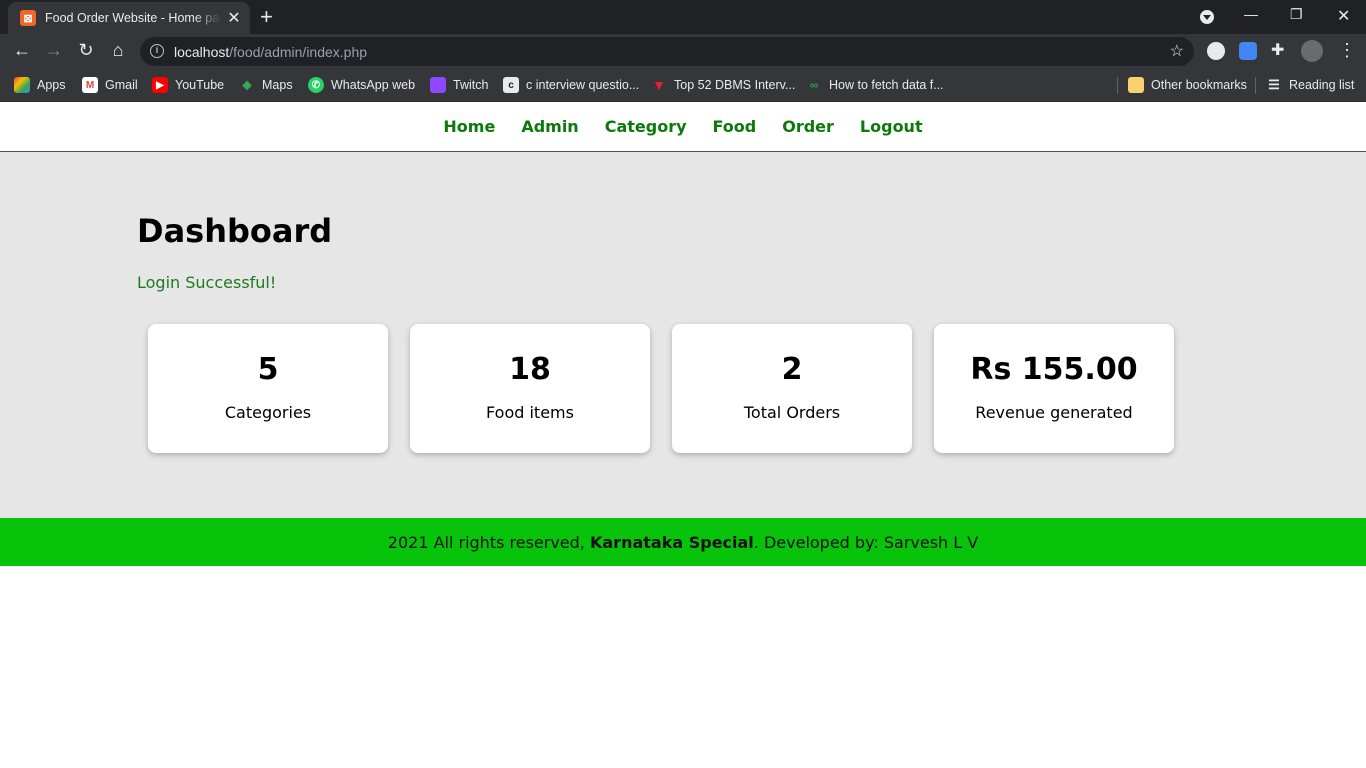  I want to click on minimize-icon: —, so click(1251, 14).